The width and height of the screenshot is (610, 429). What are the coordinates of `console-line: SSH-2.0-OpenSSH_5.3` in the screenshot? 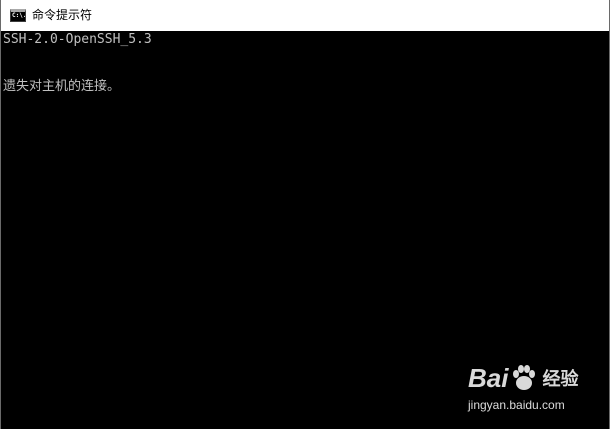 It's located at (77, 39).